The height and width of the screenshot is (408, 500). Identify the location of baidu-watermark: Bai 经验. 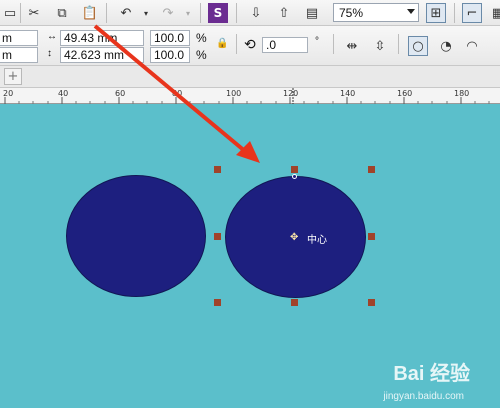
(431, 374).